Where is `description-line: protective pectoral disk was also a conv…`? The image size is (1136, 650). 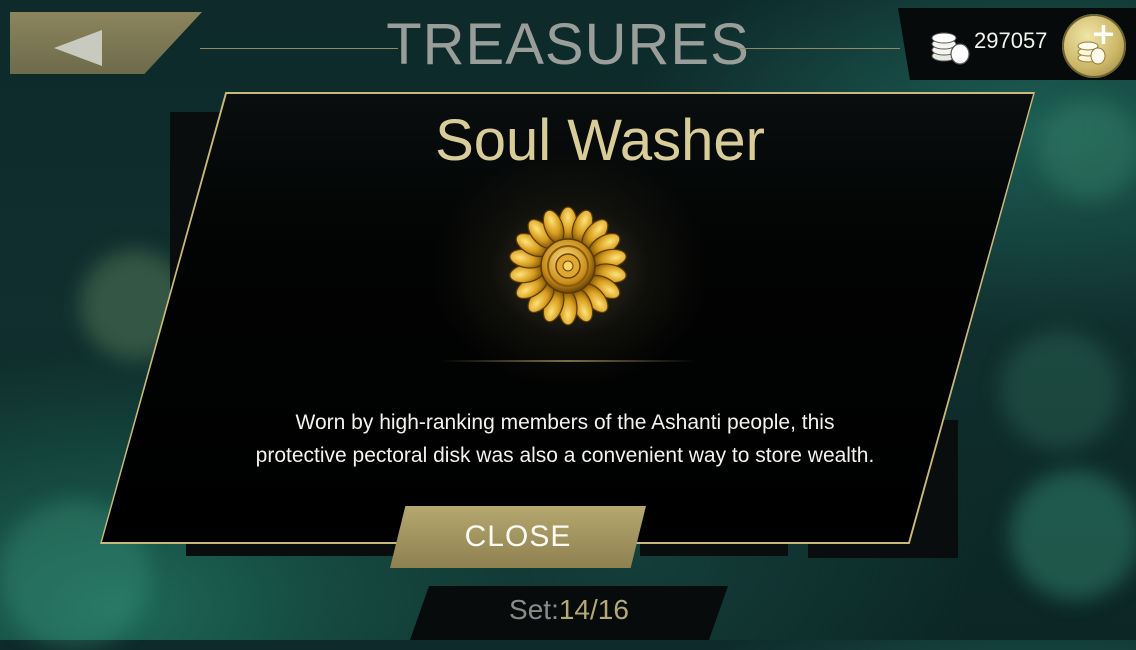 description-line: protective pectoral disk was also a conv… is located at coordinates (565, 455).